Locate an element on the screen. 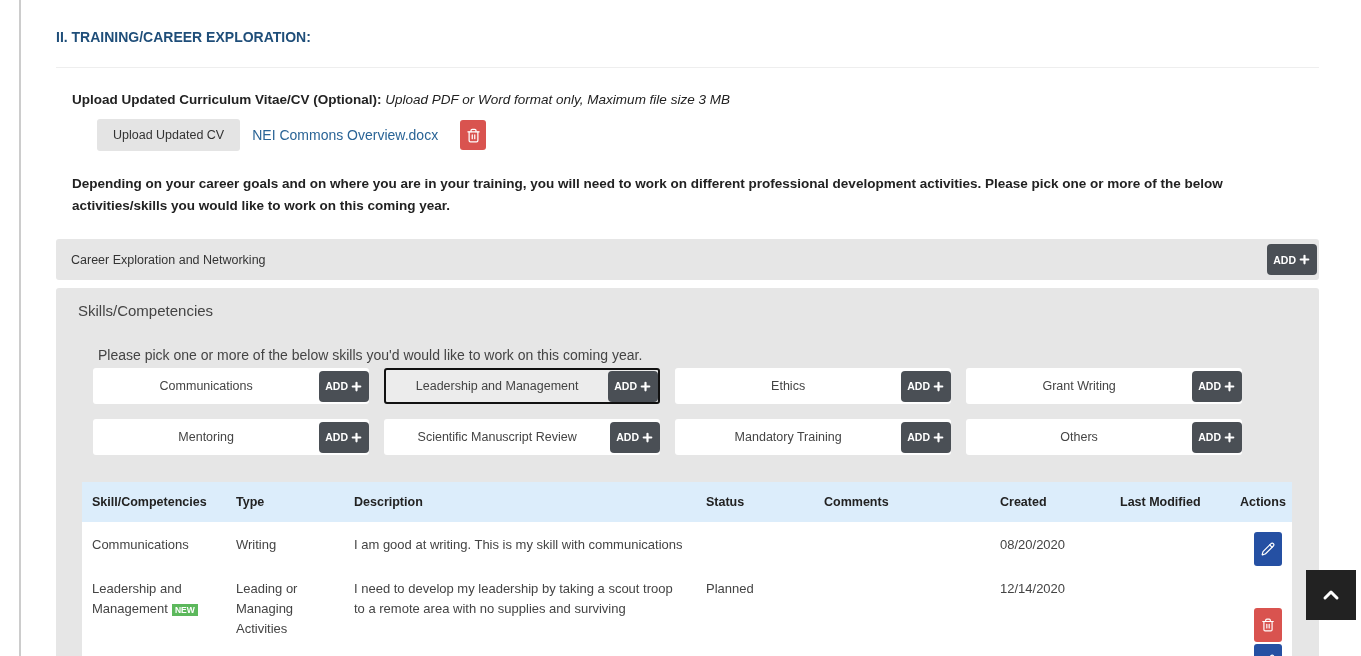 This screenshot has width=1361, height=656. skill-card: Mentoring ADD is located at coordinates (231, 437).